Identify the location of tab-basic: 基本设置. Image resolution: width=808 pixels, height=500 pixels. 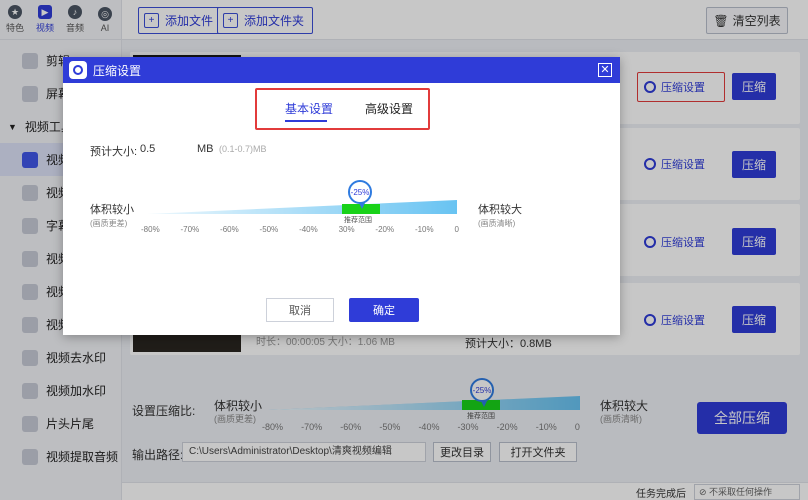
(309, 108).